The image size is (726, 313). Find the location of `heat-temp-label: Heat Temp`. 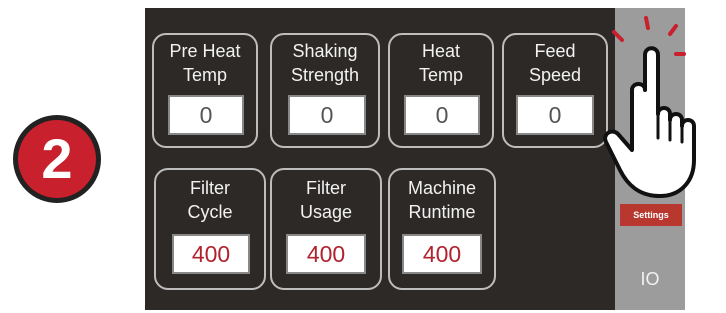

heat-temp-label: Heat Temp is located at coordinates (440, 63).